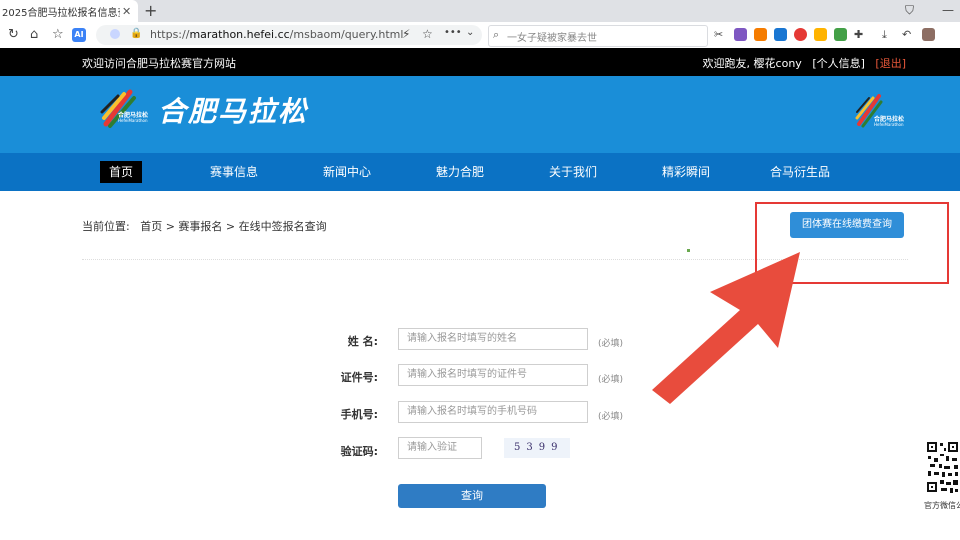  I want to click on search-icon: ⌕, so click(496, 34).